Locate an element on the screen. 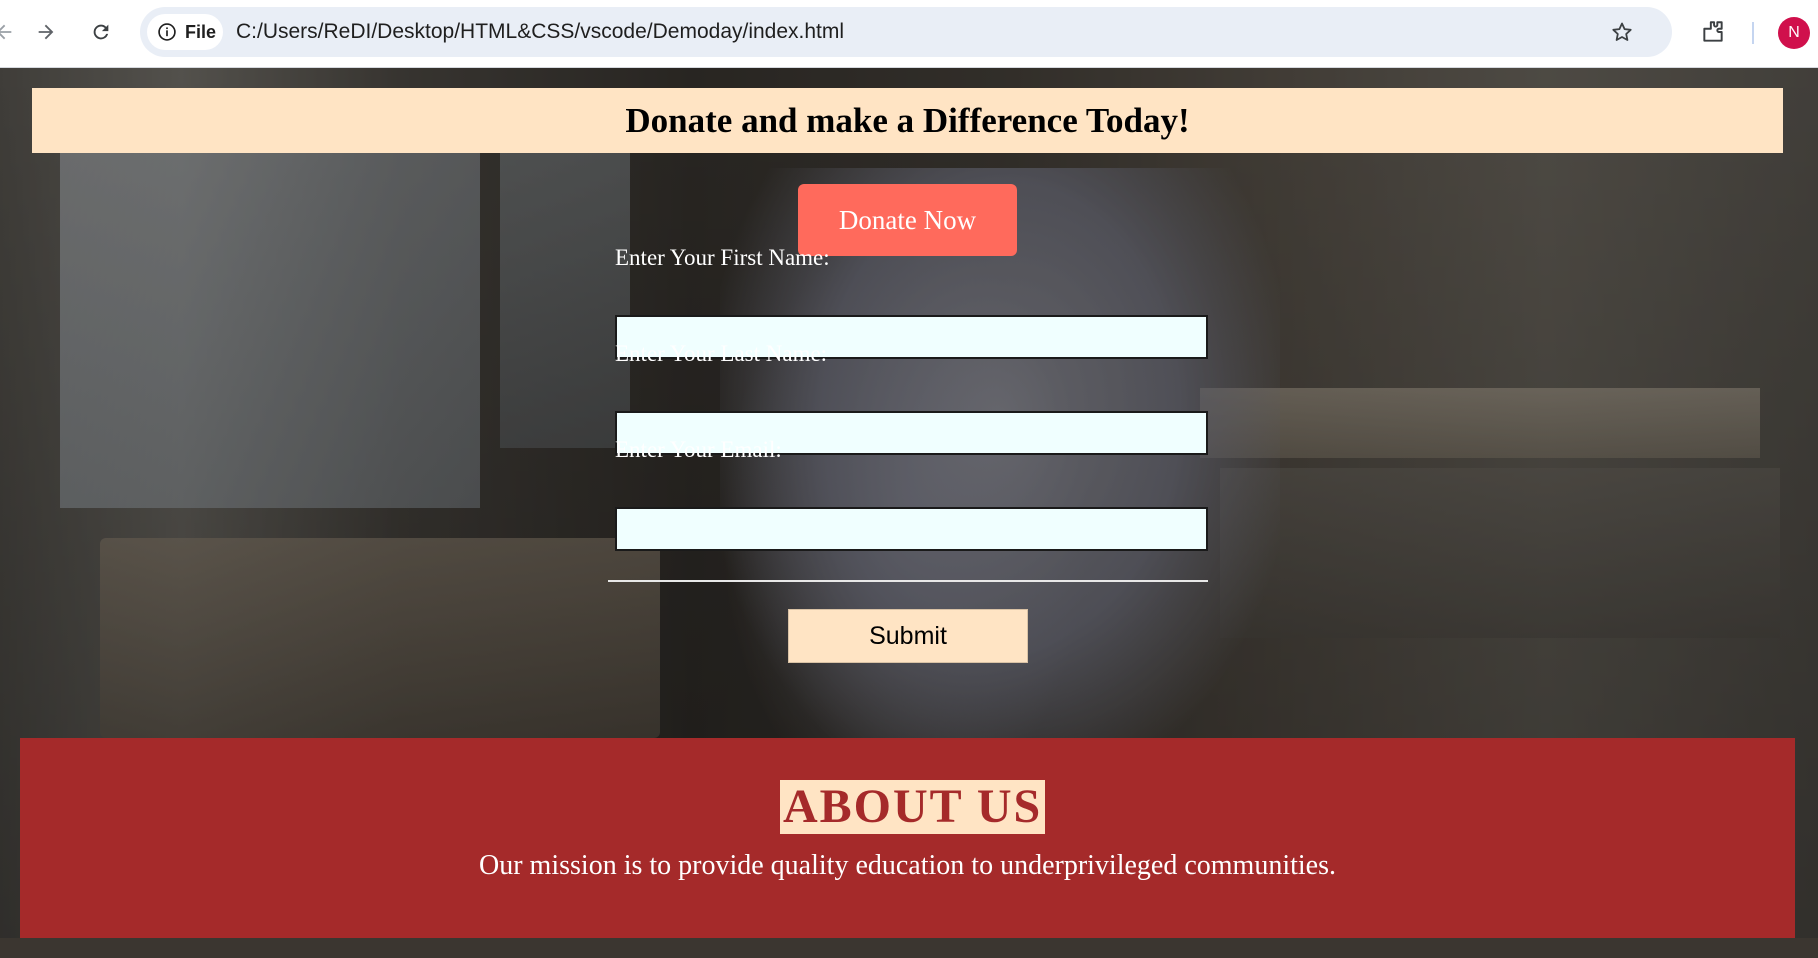  site-info-chip: File is located at coordinates (185, 32).